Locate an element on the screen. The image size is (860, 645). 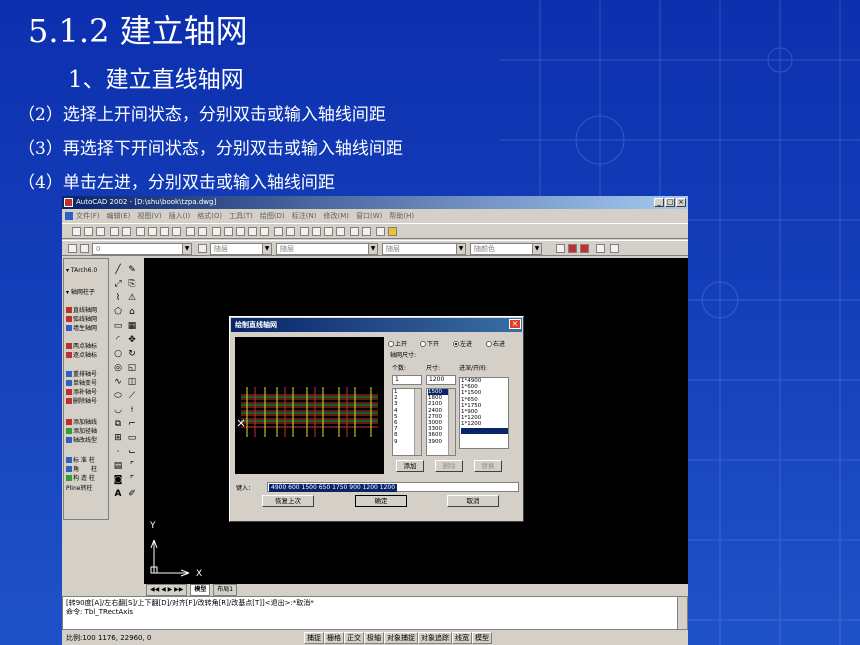
new-icon is located at coordinates (76, 231).